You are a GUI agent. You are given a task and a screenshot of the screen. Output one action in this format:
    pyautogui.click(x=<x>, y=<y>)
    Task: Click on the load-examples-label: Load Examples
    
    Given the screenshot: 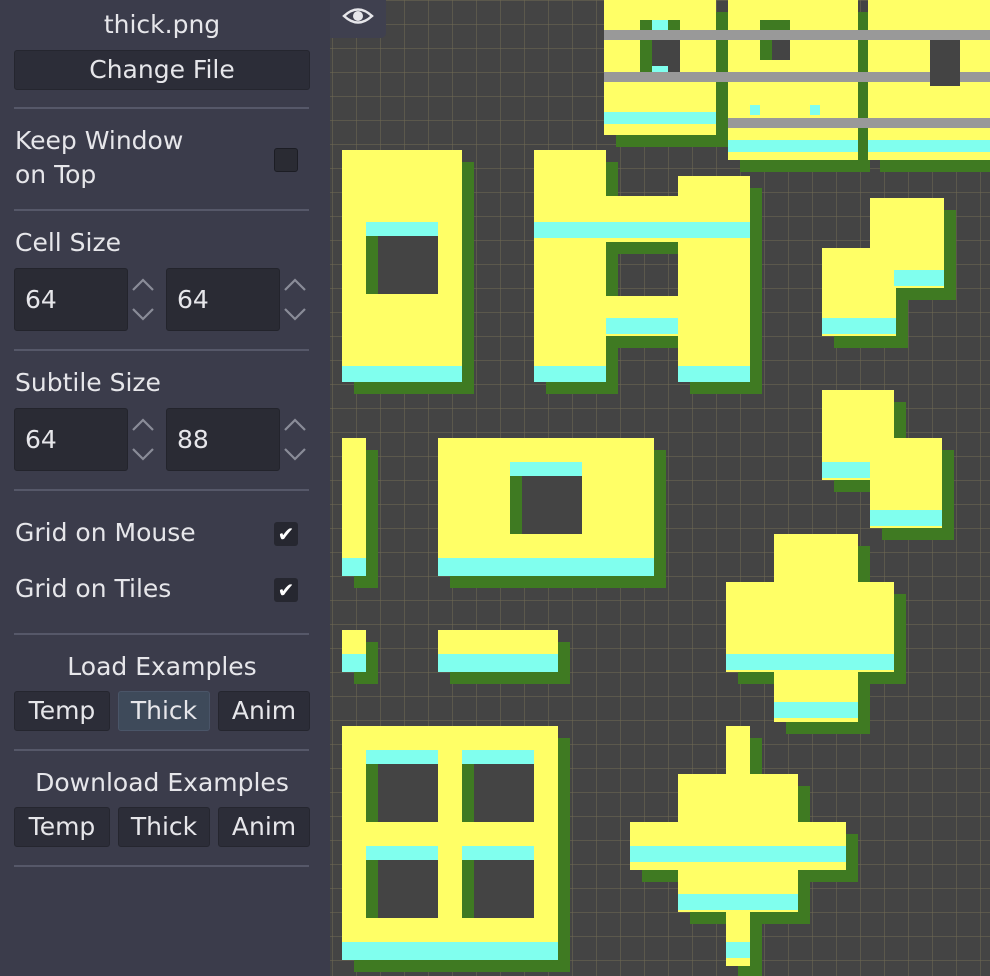 What is the action you would take?
    pyautogui.click(x=162, y=666)
    